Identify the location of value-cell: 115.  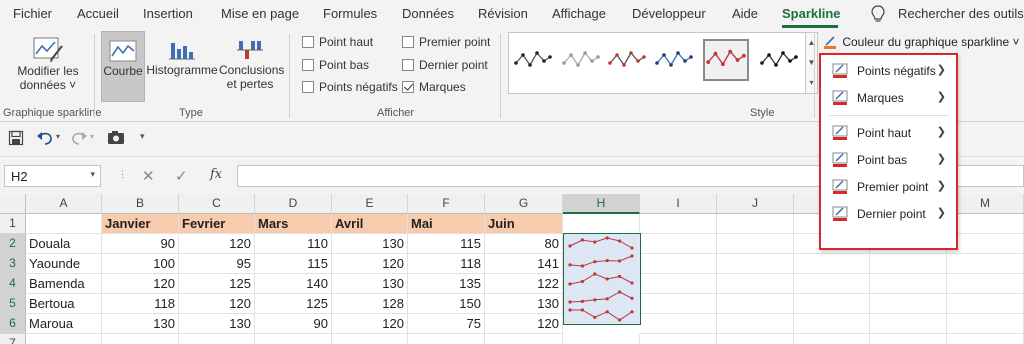
(293, 264).